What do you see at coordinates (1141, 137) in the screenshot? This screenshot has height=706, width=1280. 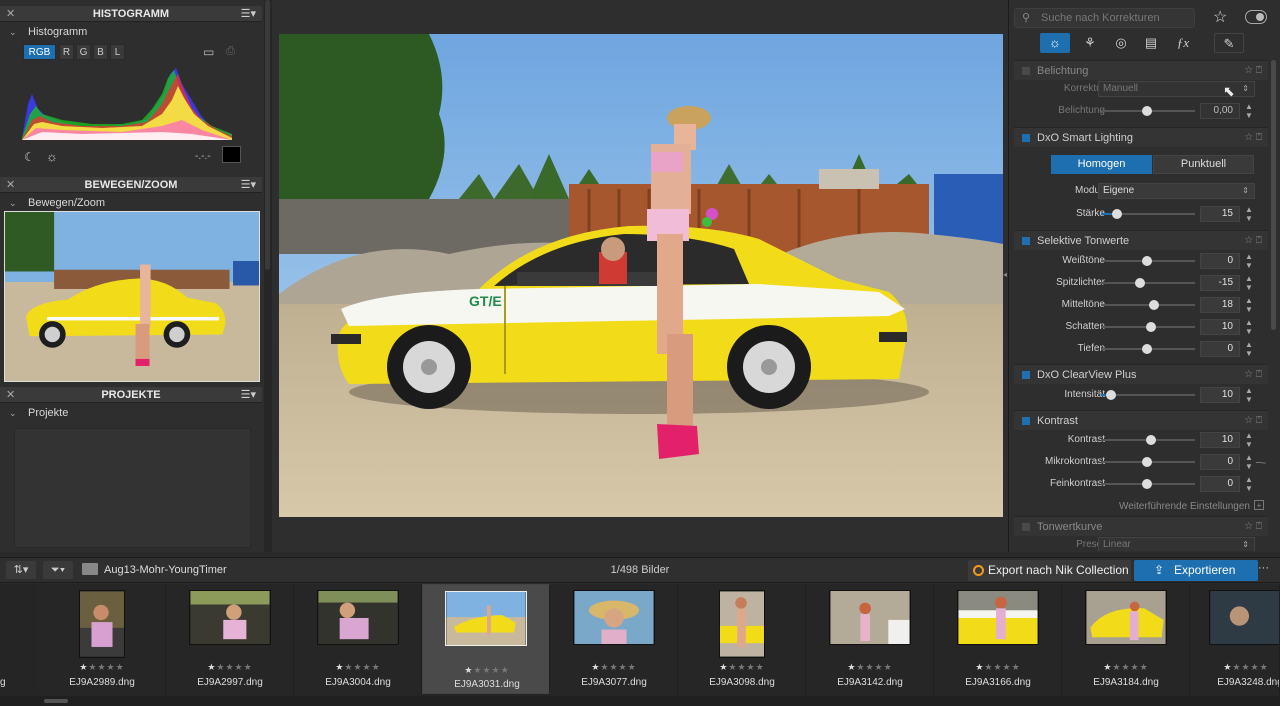 I see `section-smart-lighting: DxO Smart Lighting ☆ ⍞` at bounding box center [1141, 137].